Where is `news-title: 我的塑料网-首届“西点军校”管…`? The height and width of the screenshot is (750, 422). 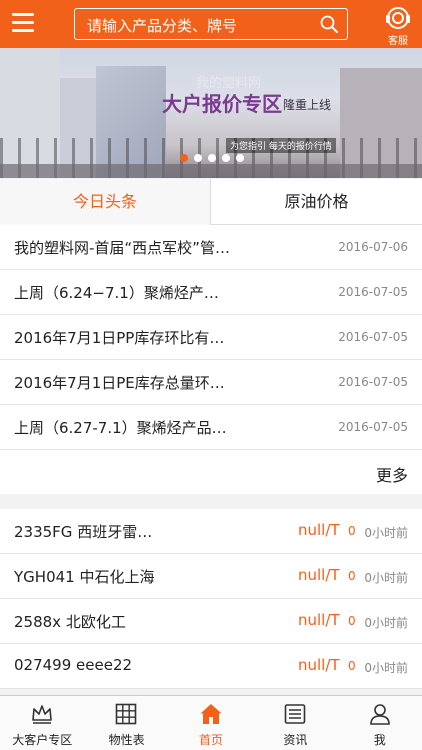
news-title: 我的塑料网-首届“西点军校”管… is located at coordinates (122, 248).